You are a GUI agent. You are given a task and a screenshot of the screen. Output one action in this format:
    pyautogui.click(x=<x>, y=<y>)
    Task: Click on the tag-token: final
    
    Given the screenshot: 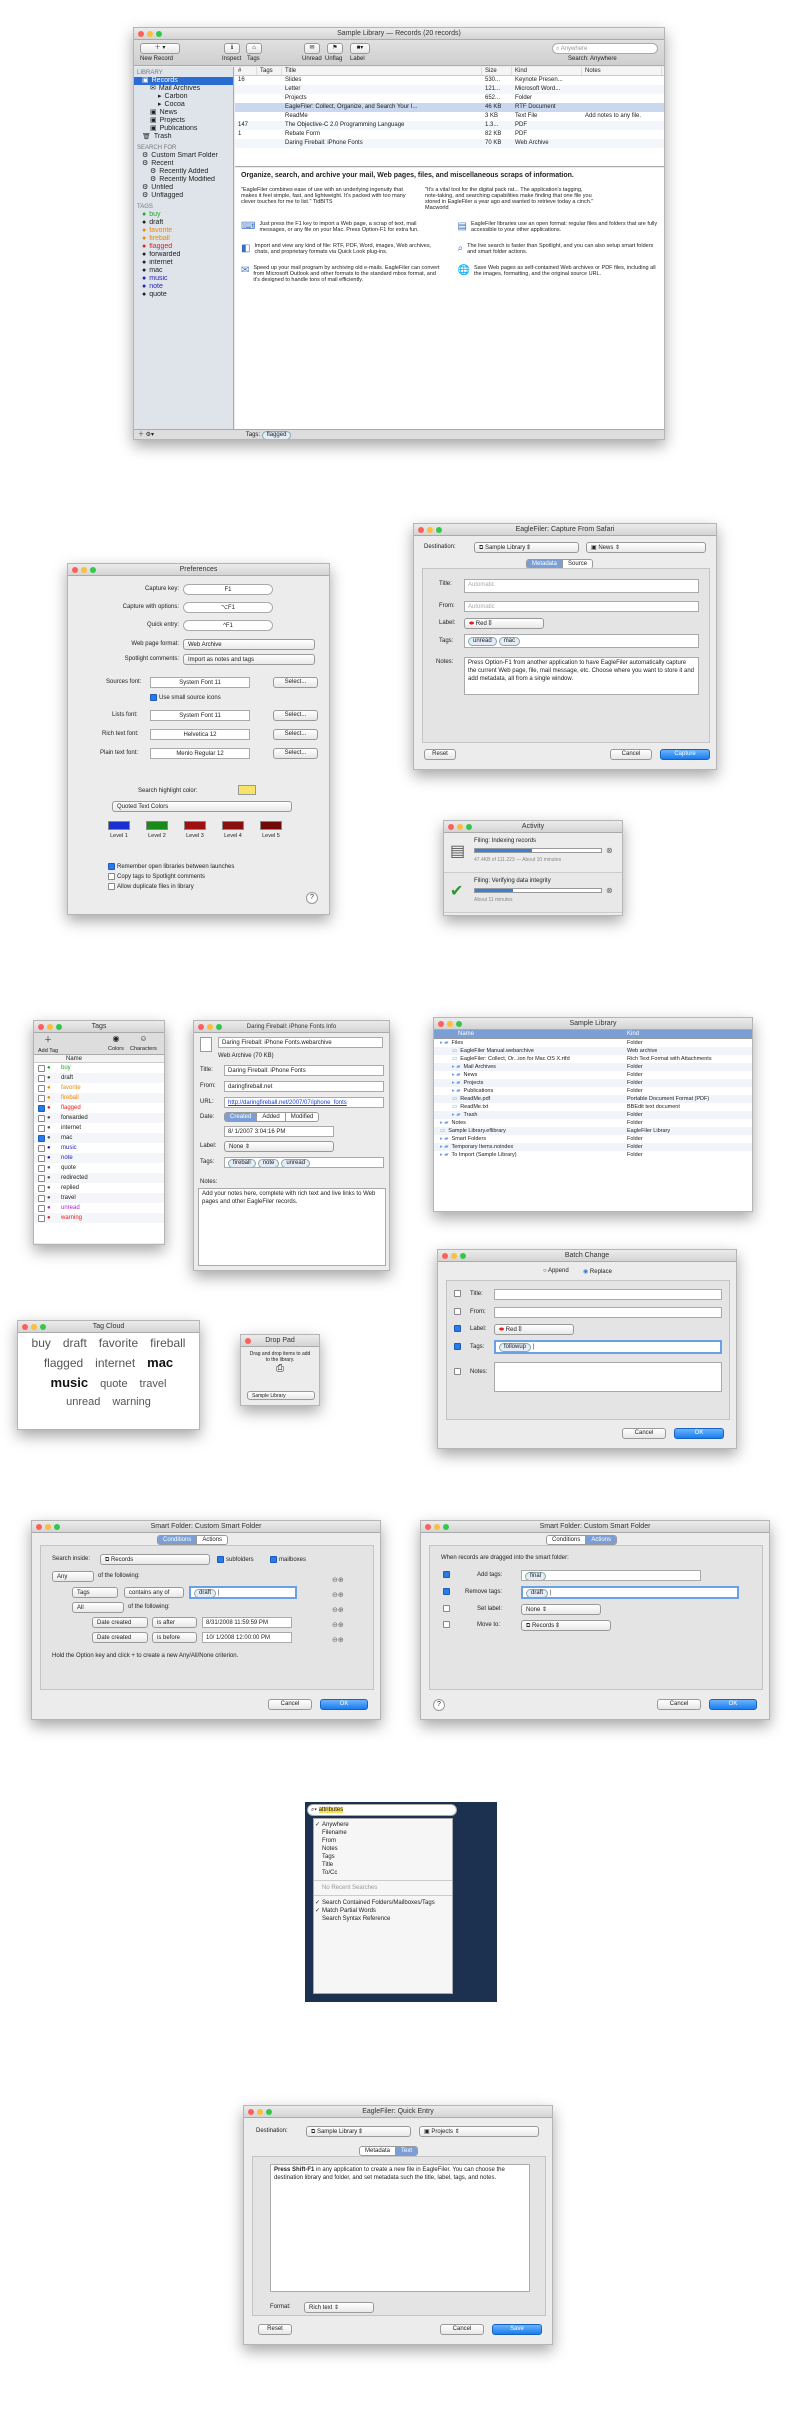 What is the action you would take?
    pyautogui.click(x=536, y=1576)
    